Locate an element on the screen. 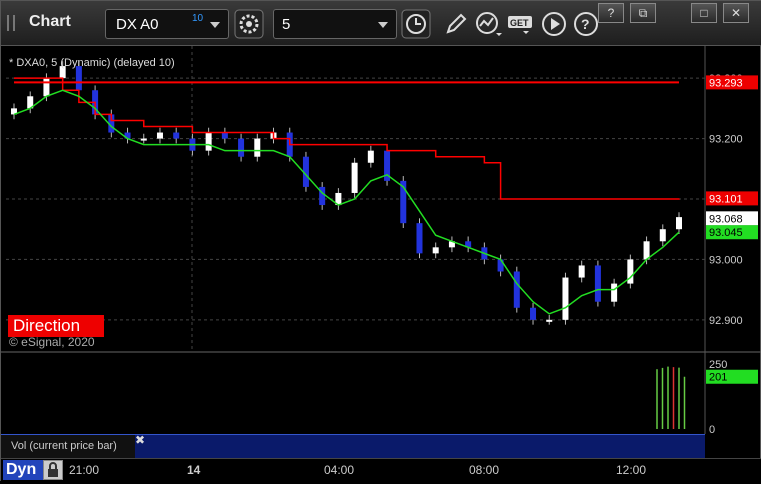 The width and height of the screenshot is (761, 484). time-tick: 14 is located at coordinates (194, 470).